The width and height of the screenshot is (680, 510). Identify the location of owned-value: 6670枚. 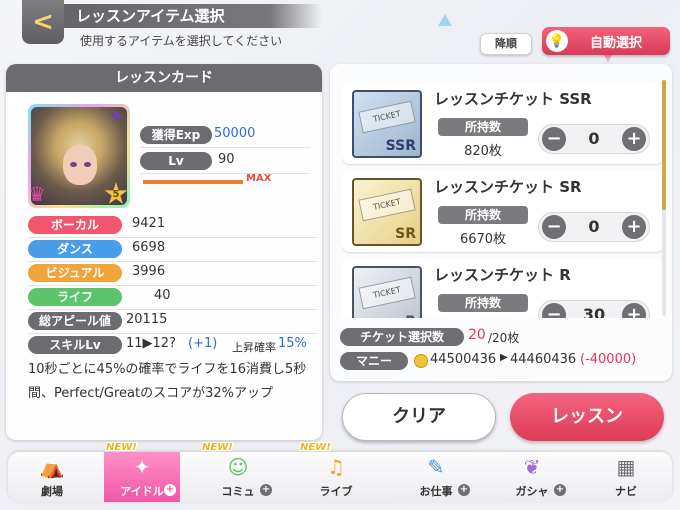
(483, 239).